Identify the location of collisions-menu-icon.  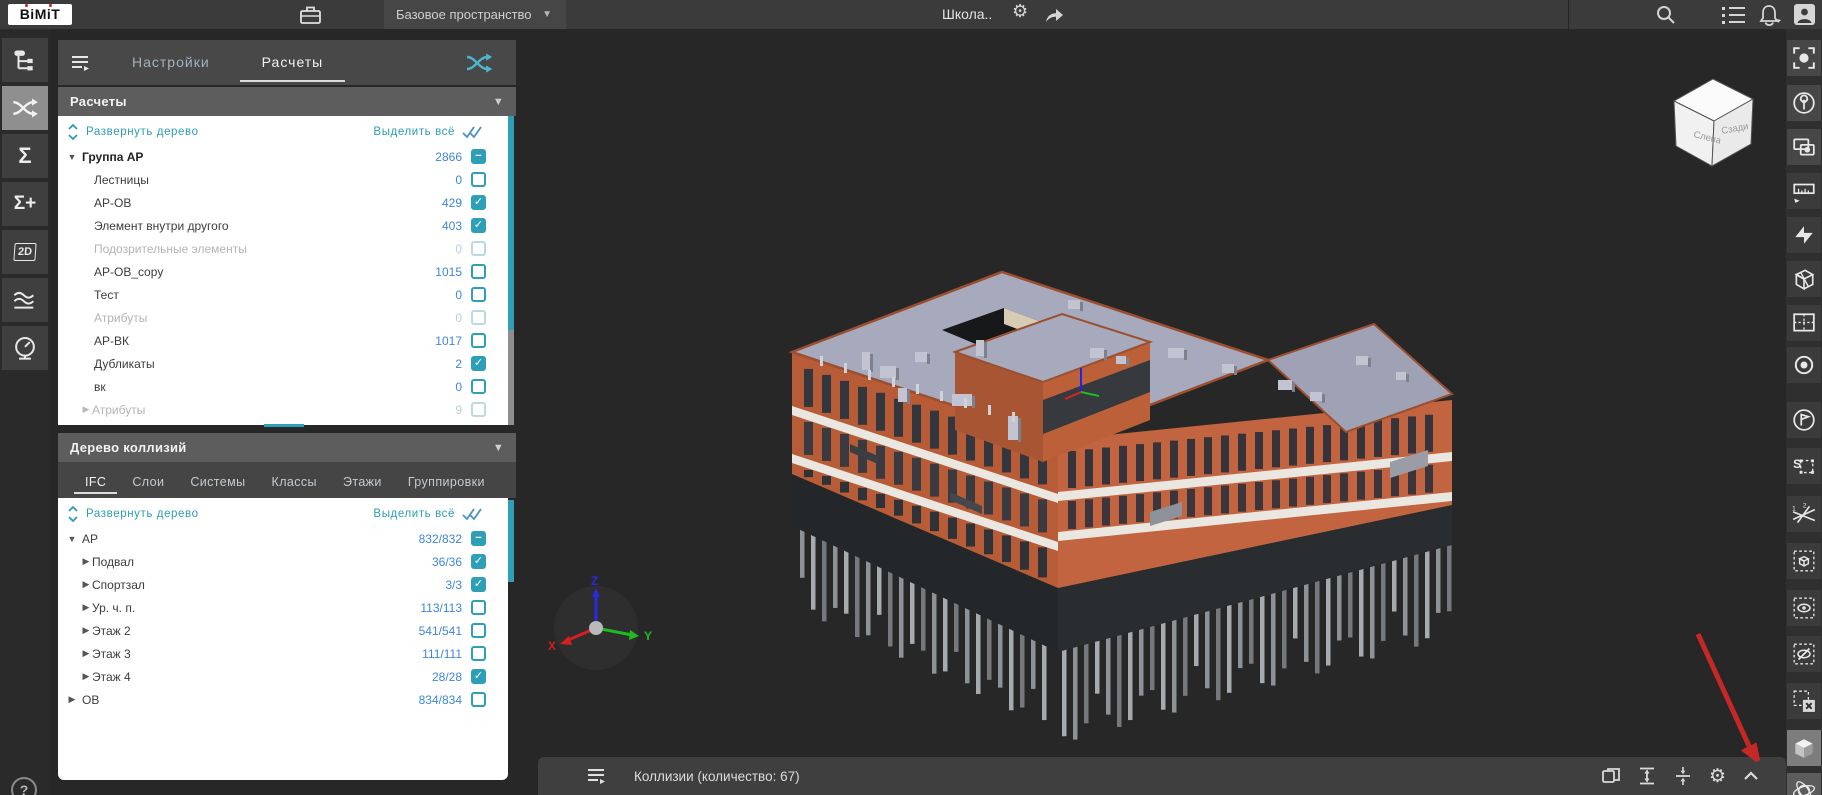
(597, 776).